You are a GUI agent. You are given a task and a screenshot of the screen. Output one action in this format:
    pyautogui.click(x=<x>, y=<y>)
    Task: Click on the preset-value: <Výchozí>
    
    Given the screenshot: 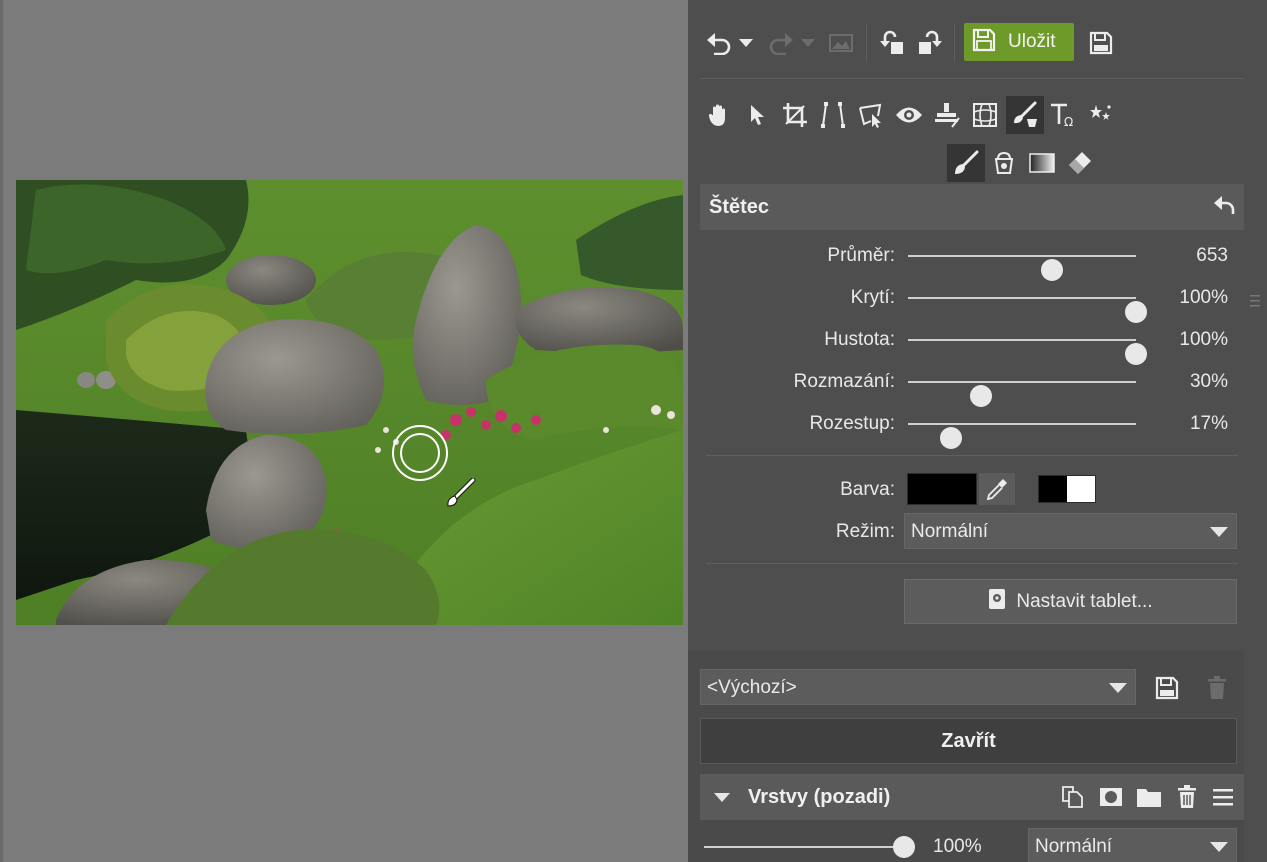 What is the action you would take?
    pyautogui.click(x=752, y=687)
    